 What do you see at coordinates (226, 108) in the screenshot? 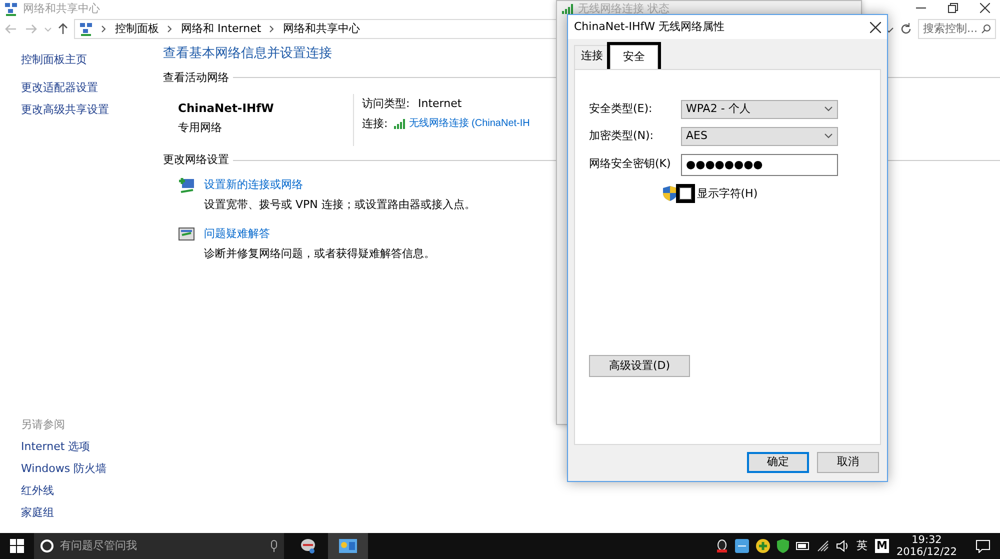
I see `network-name: ChinaNet-IHfW` at bounding box center [226, 108].